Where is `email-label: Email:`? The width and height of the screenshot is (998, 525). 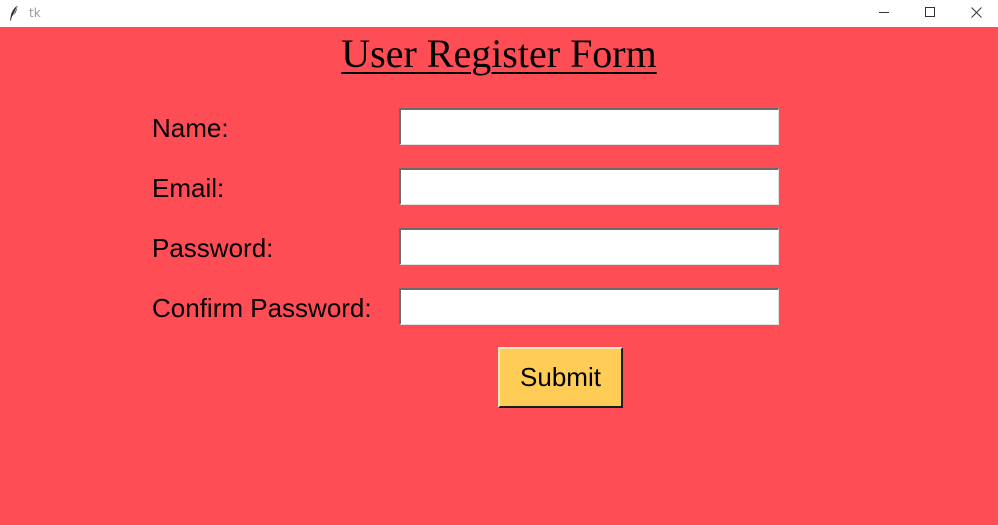 email-label: Email: is located at coordinates (188, 188).